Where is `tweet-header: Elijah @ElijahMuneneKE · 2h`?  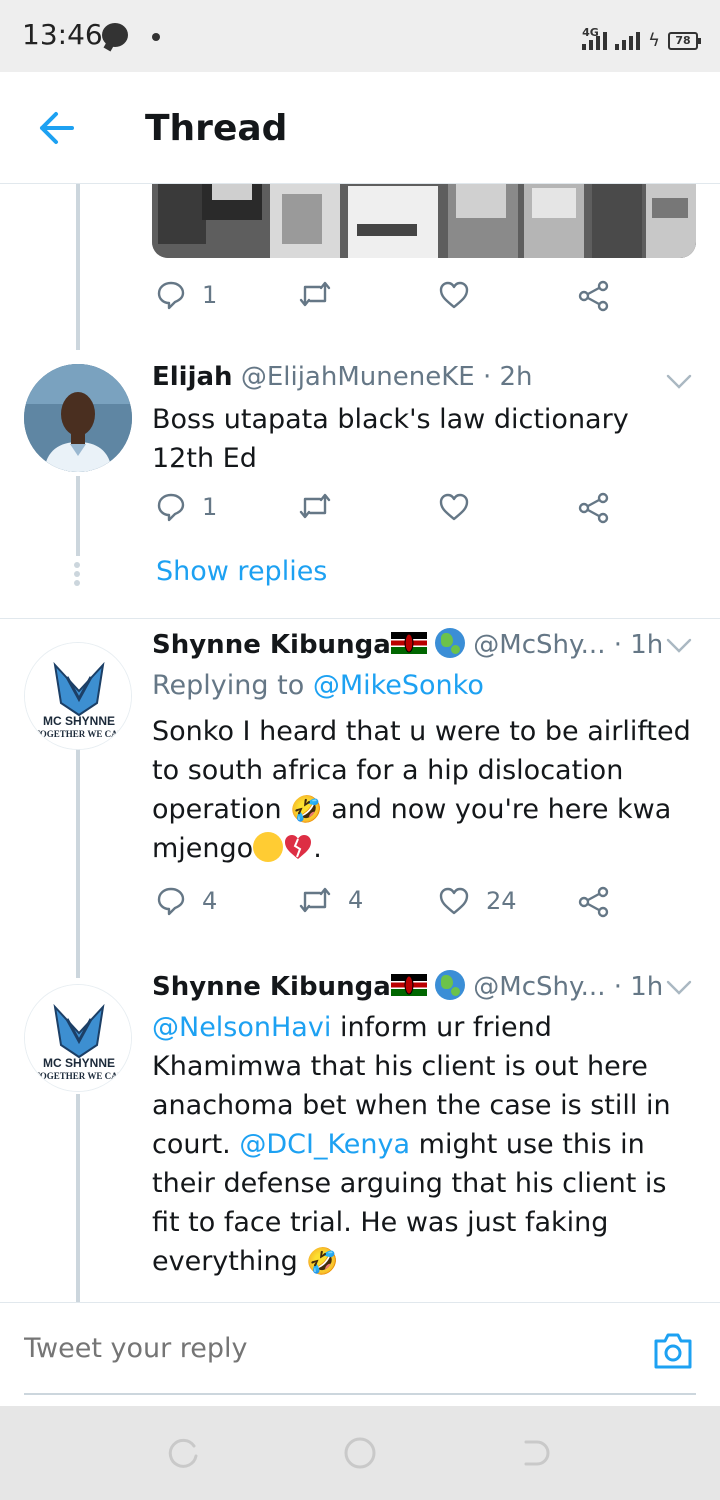 tweet-header: Elijah @ElijahMuneneKE · 2h is located at coordinates (342, 377).